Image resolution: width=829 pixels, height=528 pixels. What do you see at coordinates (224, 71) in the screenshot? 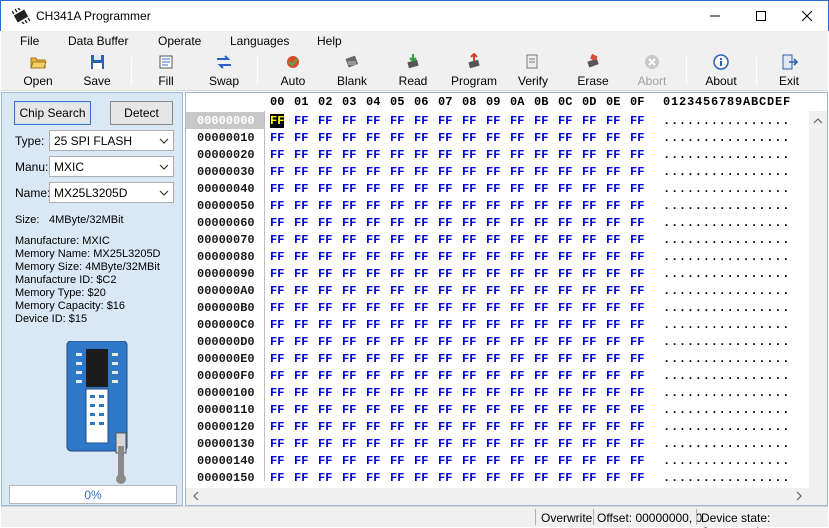
I see `swap-button: Swap` at bounding box center [224, 71].